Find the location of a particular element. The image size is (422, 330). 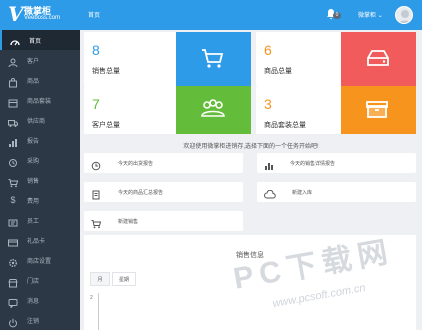

logo: V 微掌柜 Veeboss.com is located at coordinates (41, 15).